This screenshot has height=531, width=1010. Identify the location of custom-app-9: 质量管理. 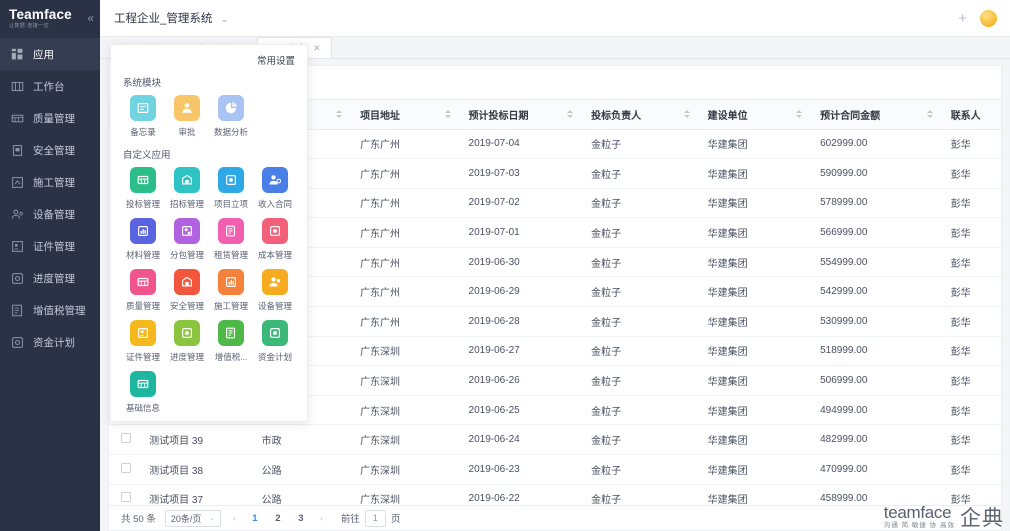
(143, 290).